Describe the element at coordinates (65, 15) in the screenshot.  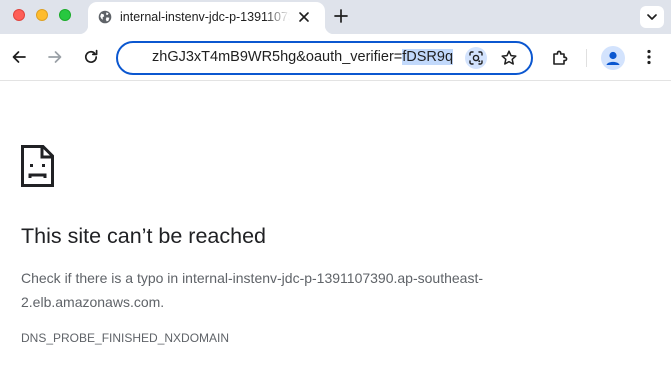
I see `window-maximize-button` at that location.